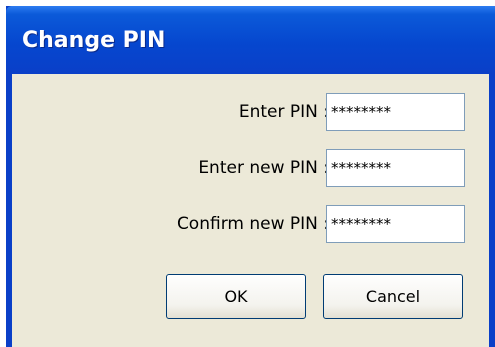  What do you see at coordinates (393, 296) in the screenshot?
I see `cancel-button: Cancel` at bounding box center [393, 296].